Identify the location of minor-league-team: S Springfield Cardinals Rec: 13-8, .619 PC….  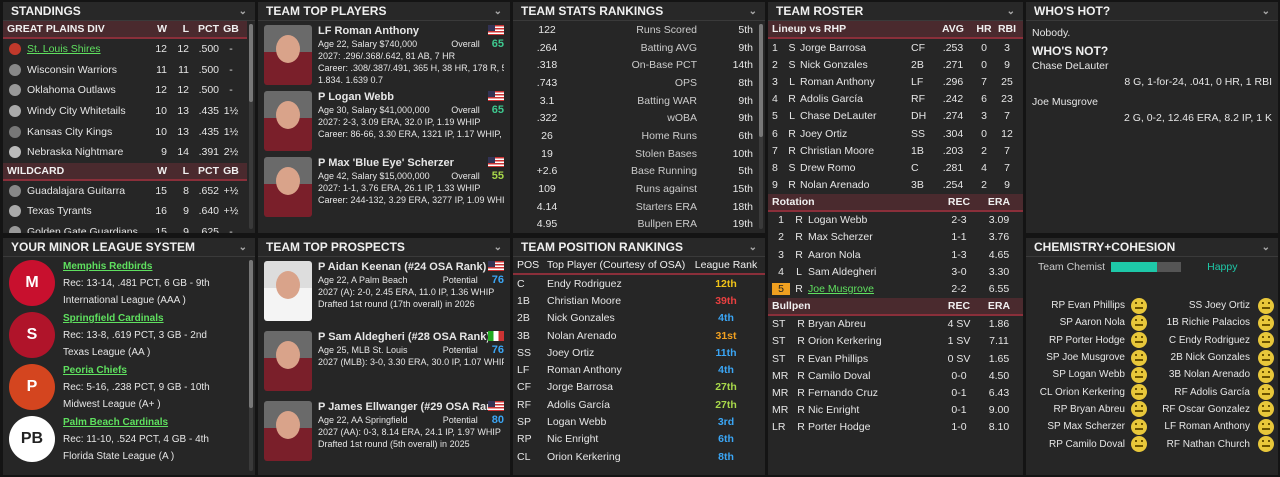
(129, 335).